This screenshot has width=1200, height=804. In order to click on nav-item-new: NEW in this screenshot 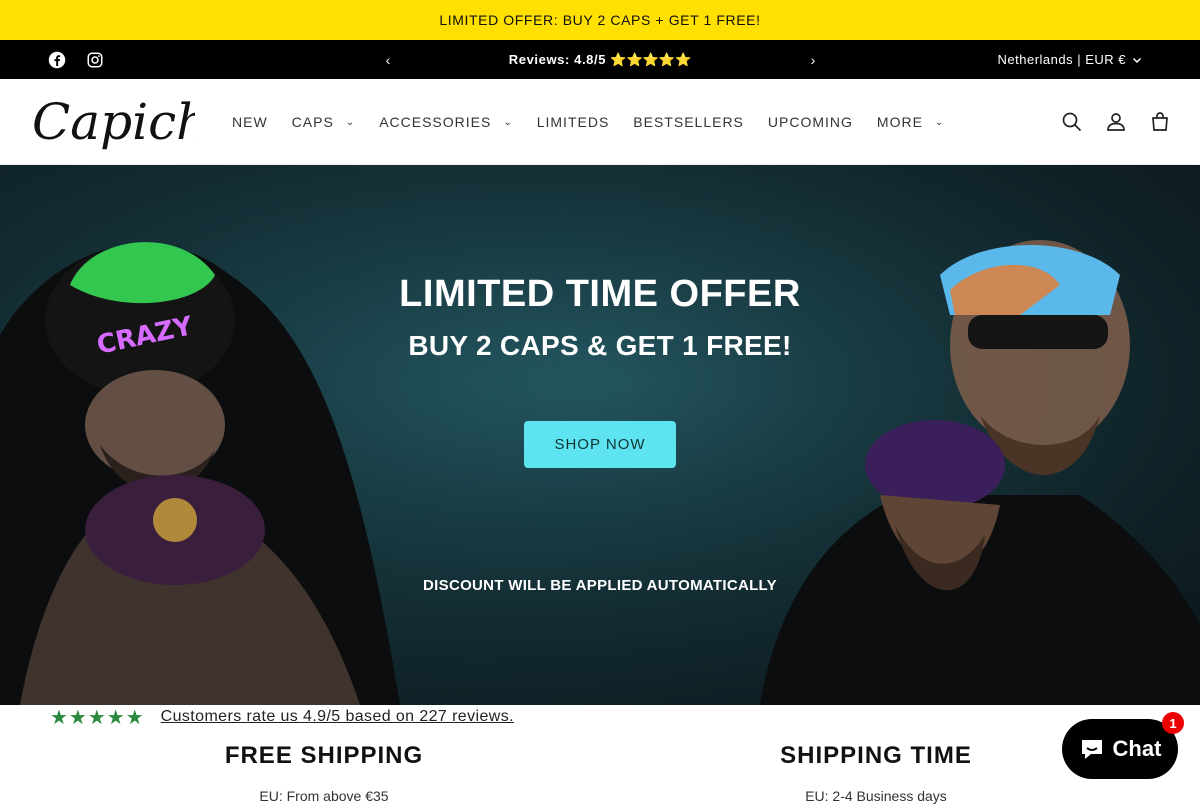, I will do `click(250, 122)`.